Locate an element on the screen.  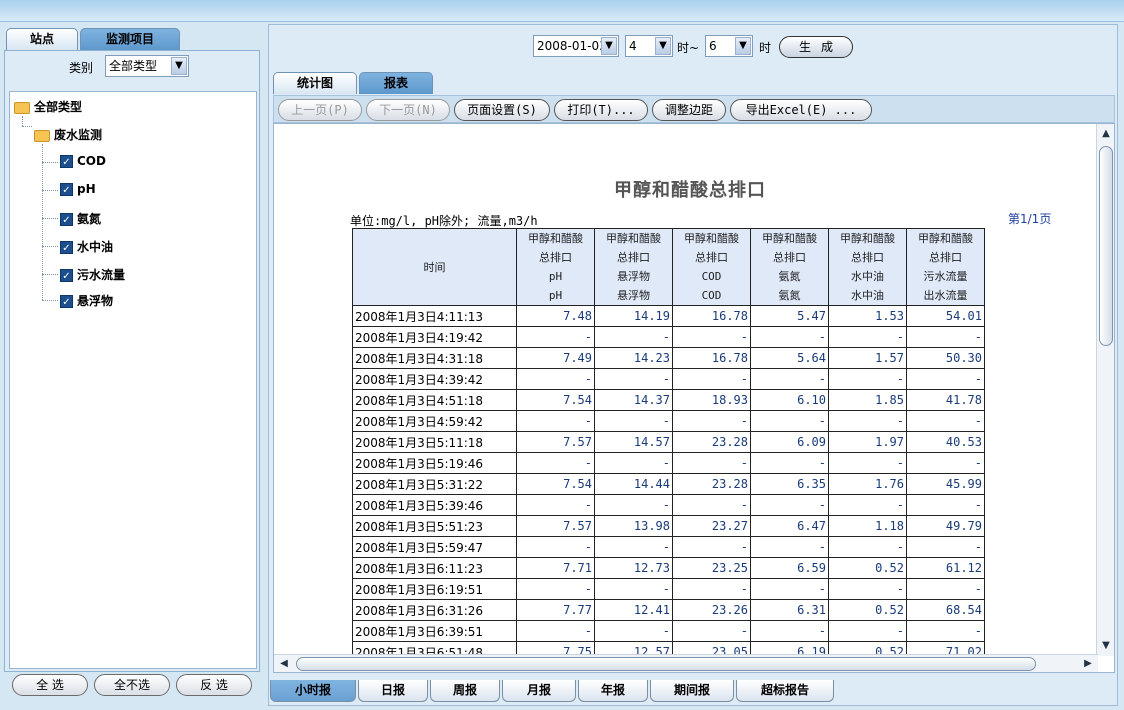
tree-root: 全部类型 is located at coordinates (48, 106).